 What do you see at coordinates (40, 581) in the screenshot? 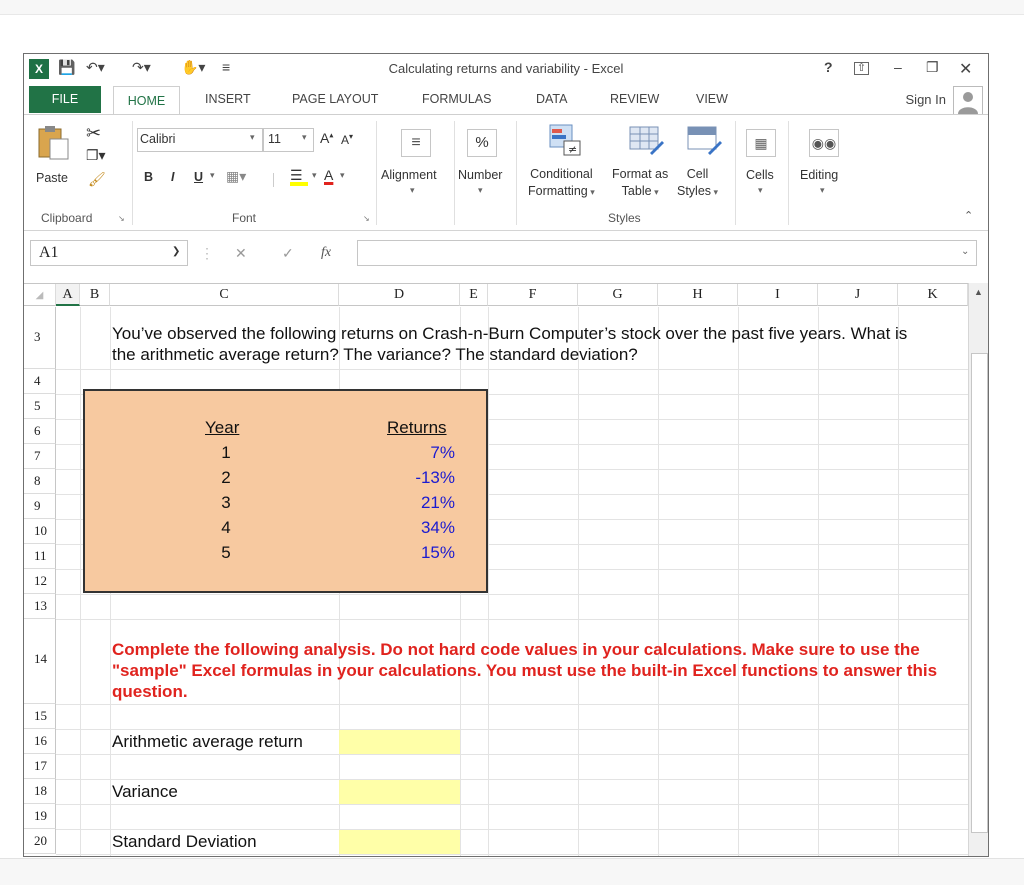
I see `row-header-12: 12` at bounding box center [40, 581].